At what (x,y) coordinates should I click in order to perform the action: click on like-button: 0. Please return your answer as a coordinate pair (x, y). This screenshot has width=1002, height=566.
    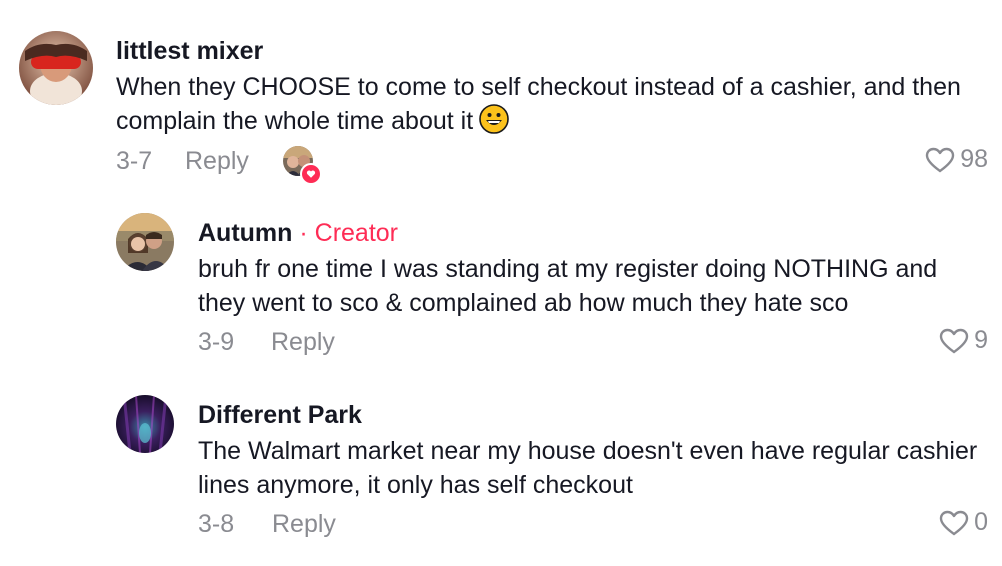
    Looking at the image, I should click on (963, 522).